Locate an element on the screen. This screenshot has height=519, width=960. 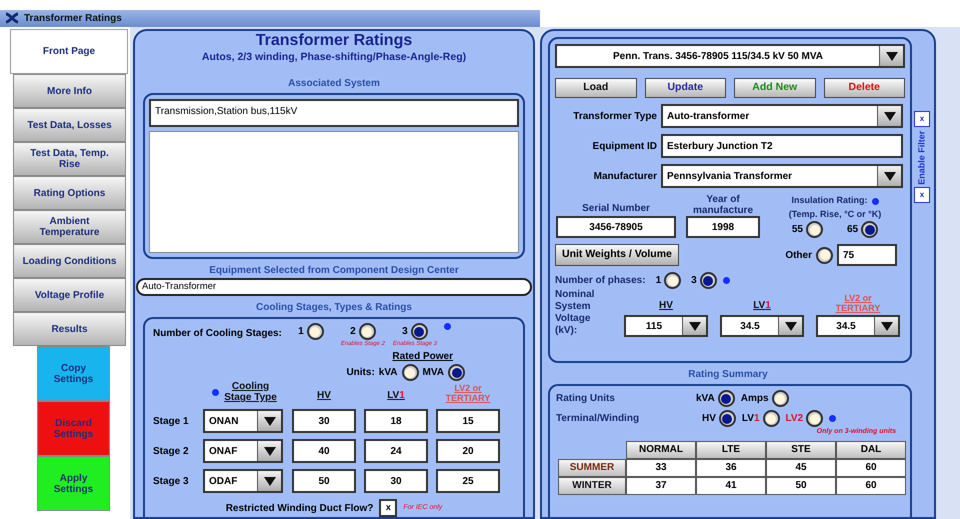
field-label: Number of Cooling Stages: is located at coordinates (217, 334).